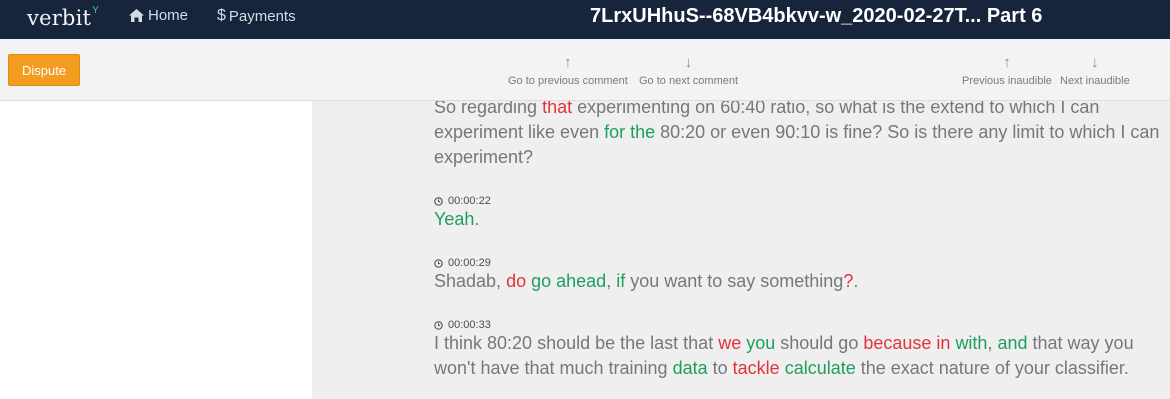  I want to click on prev-comment-button: ↑ Go to previous comment, so click(568, 71).